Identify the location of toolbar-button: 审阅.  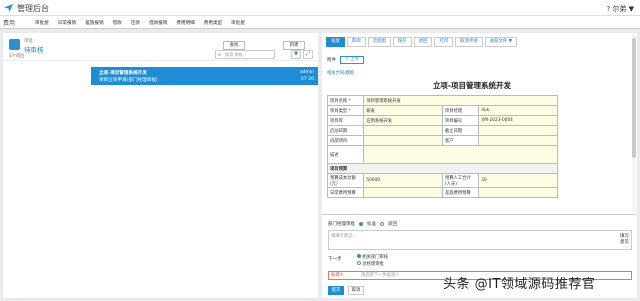
(356, 42).